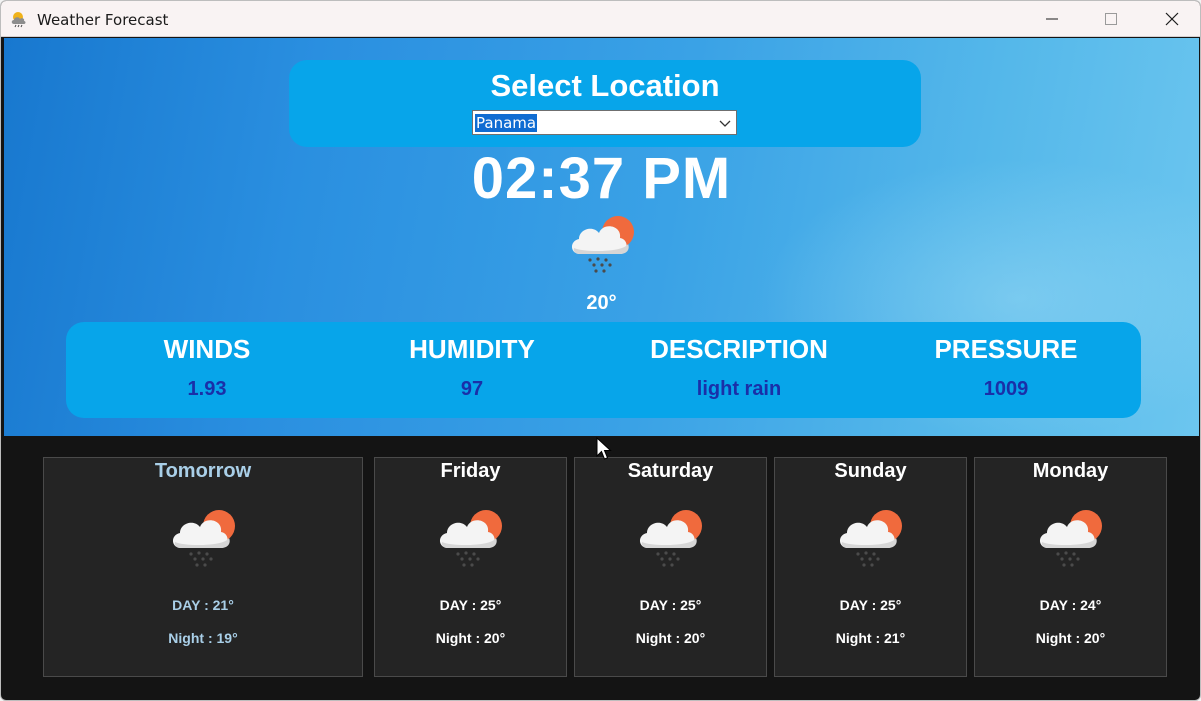  I want to click on forecast-day-name: Monday, so click(1070, 471).